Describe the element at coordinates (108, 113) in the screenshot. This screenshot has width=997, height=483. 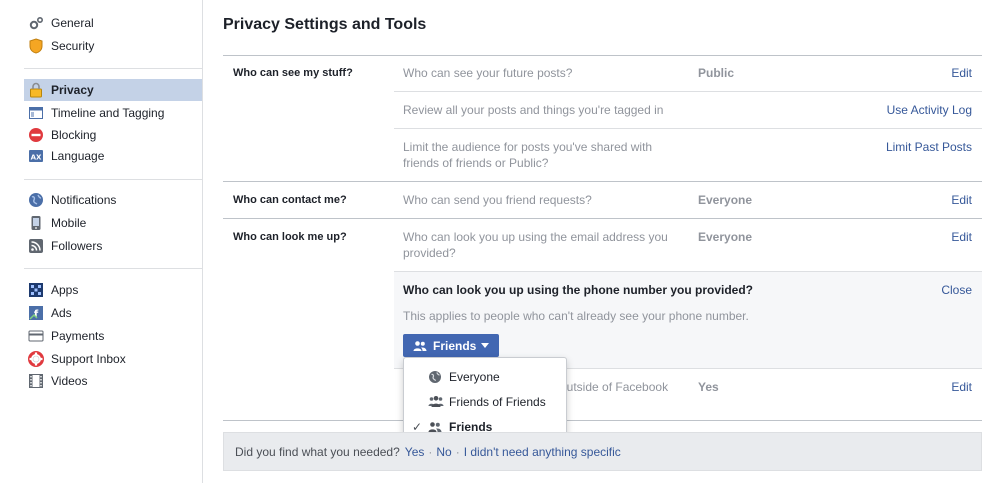
I see `sidebar-item-label: Timeline and Tagging` at that location.